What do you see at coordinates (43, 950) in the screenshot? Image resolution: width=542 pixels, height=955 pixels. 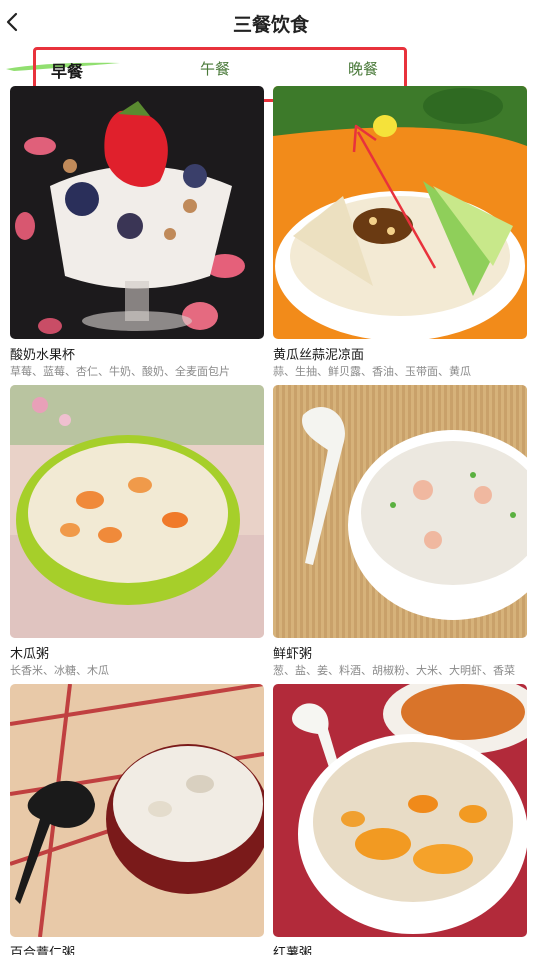 I see `recipe-name: 百合薏仁粥` at bounding box center [43, 950].